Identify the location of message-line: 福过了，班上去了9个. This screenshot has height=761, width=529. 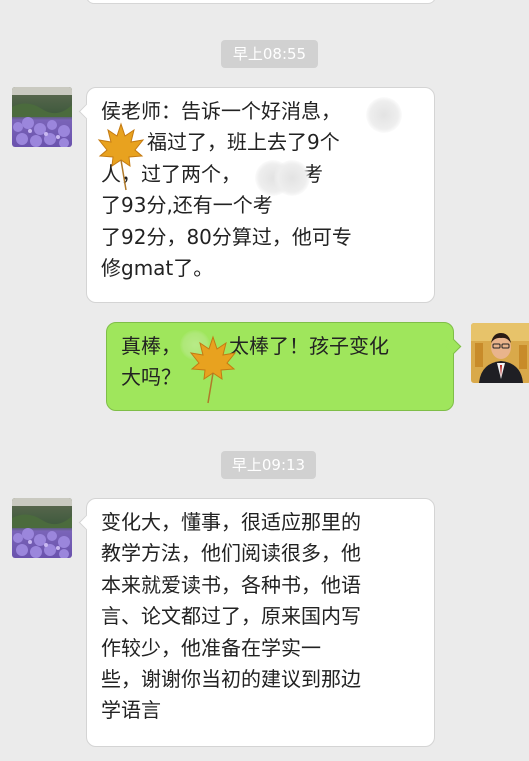
(243, 142).